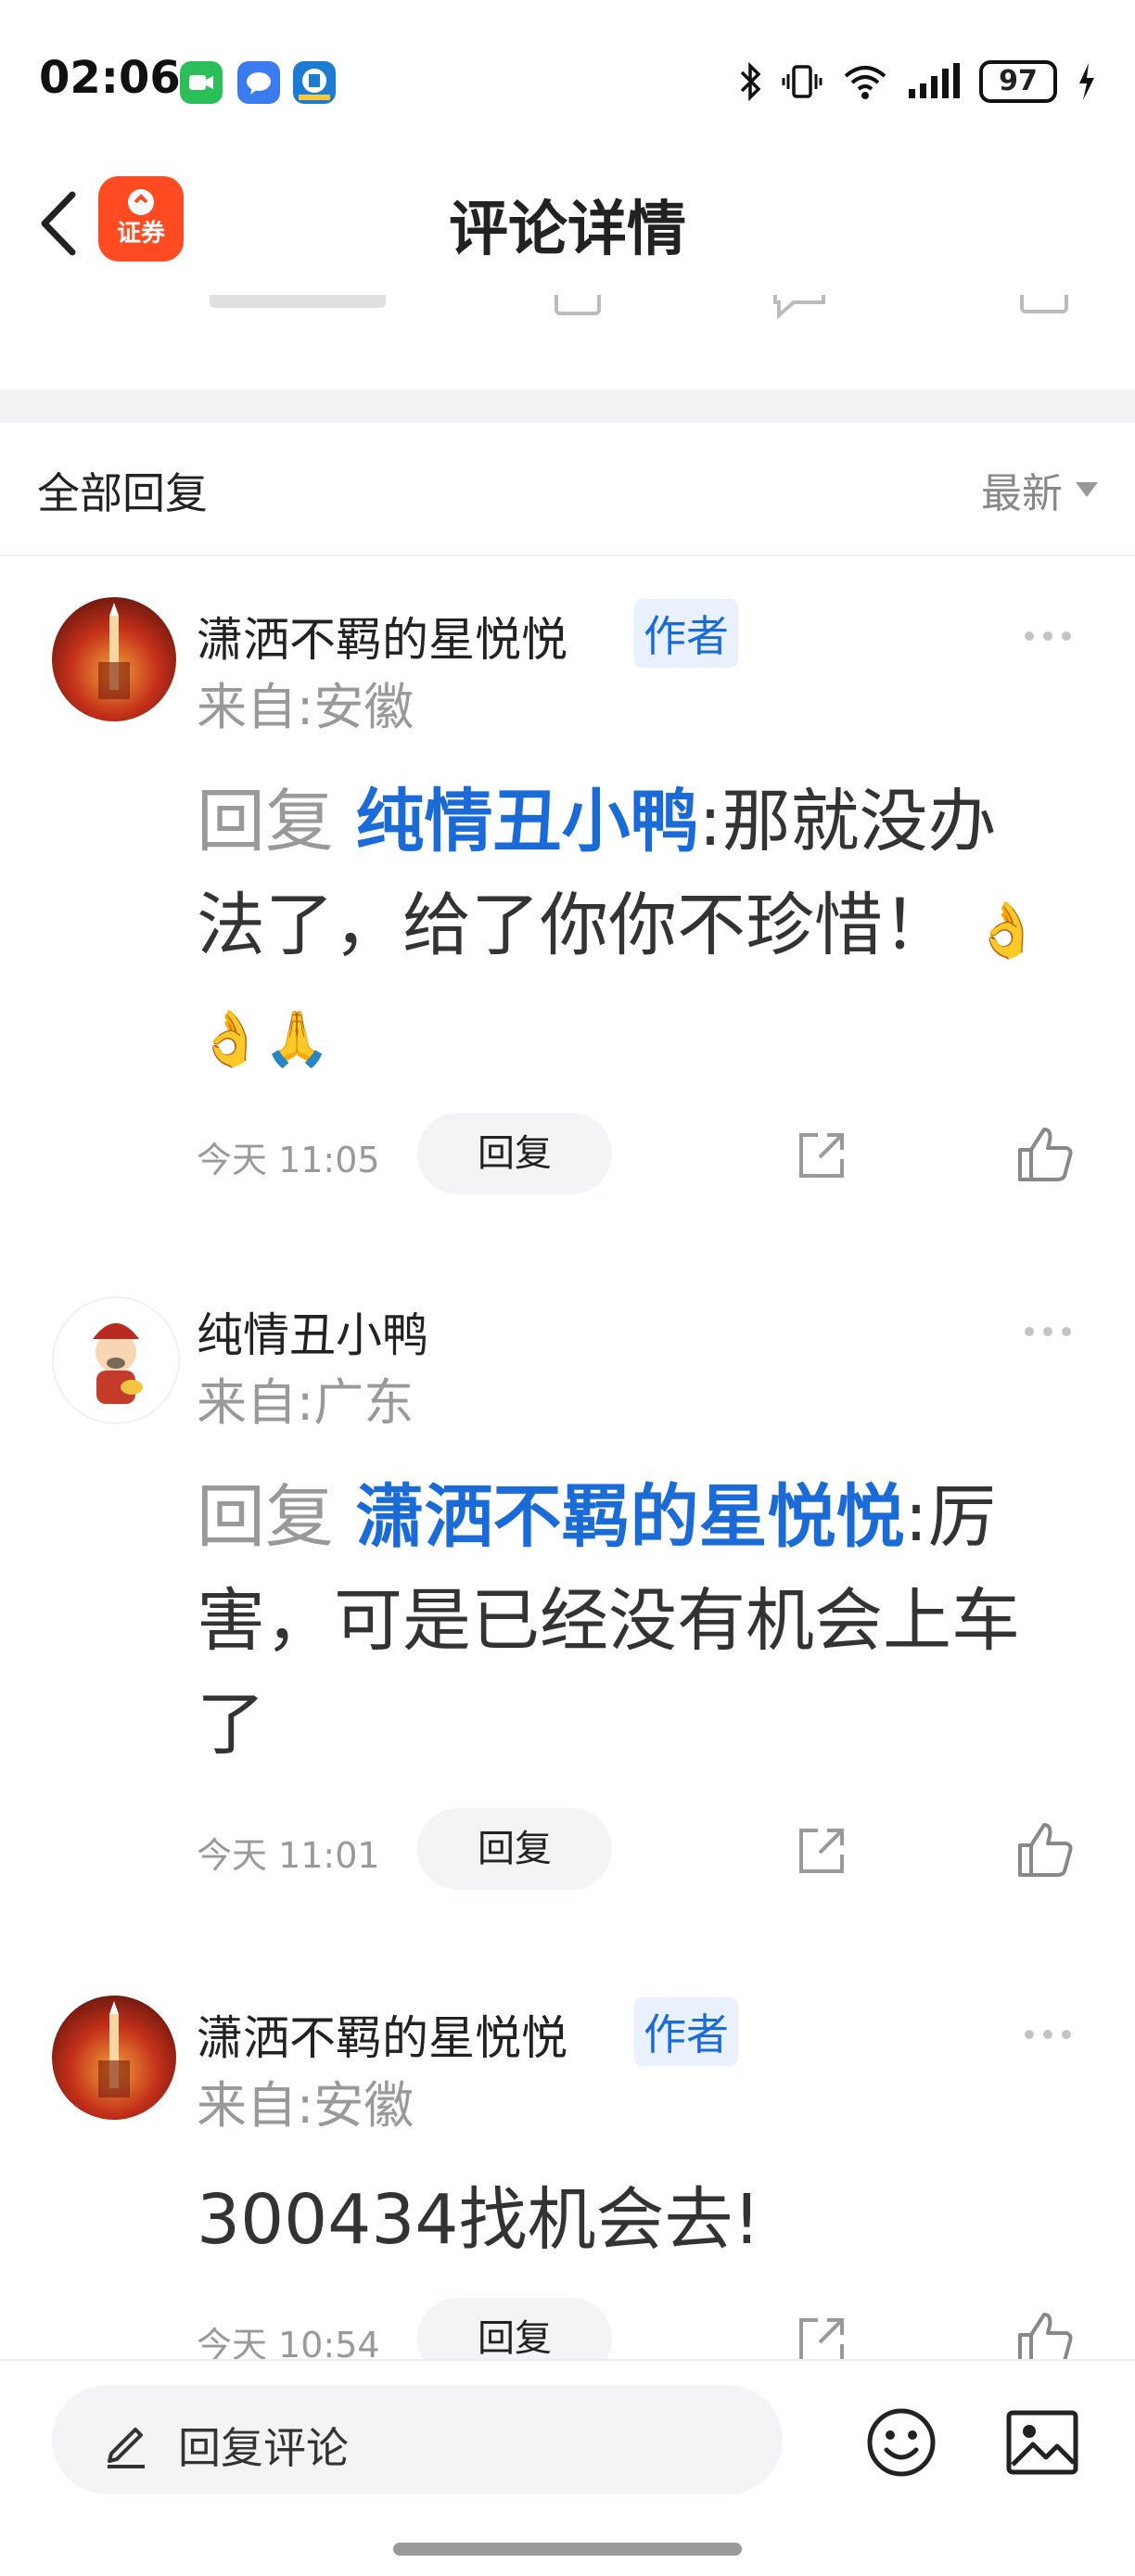  What do you see at coordinates (258, 82) in the screenshot?
I see `message-icon` at bounding box center [258, 82].